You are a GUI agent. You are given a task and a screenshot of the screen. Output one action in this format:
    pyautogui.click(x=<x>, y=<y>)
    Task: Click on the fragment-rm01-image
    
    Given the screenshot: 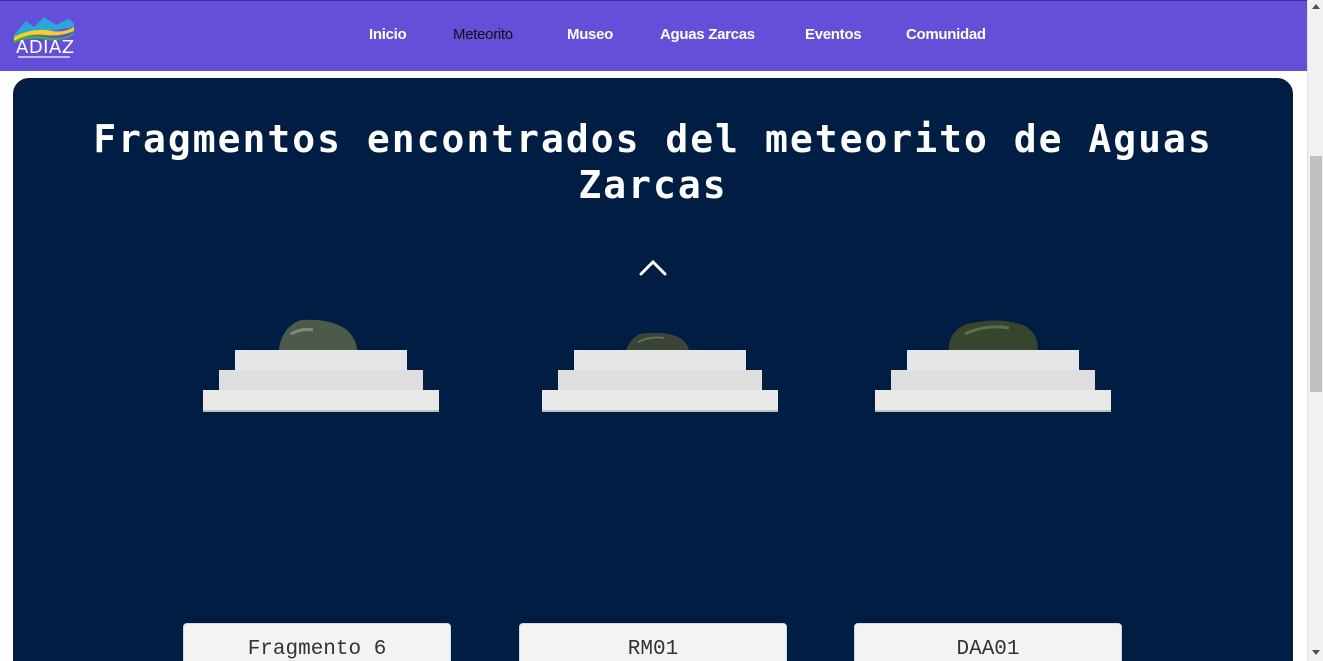 What is the action you would take?
    pyautogui.click(x=660, y=359)
    